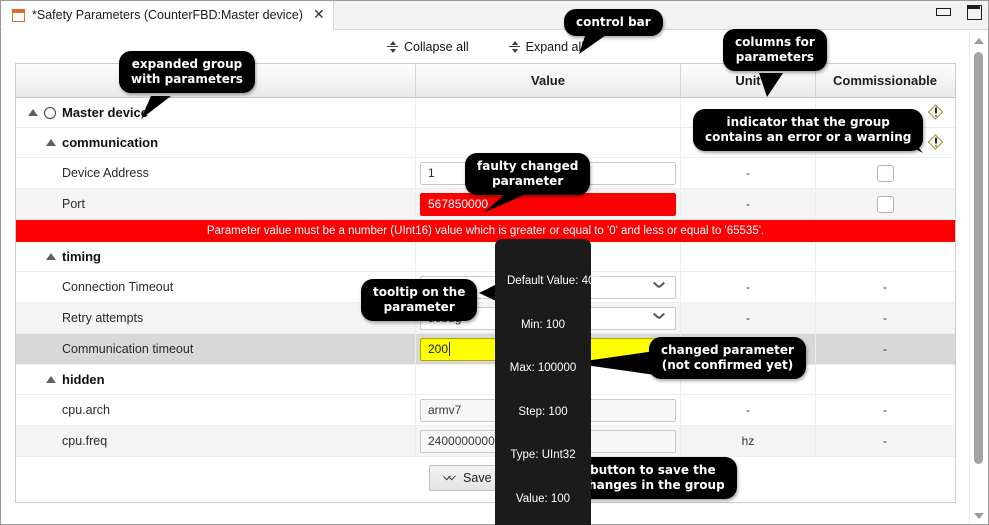 The image size is (989, 525). I want to click on document-icon, so click(18, 15).